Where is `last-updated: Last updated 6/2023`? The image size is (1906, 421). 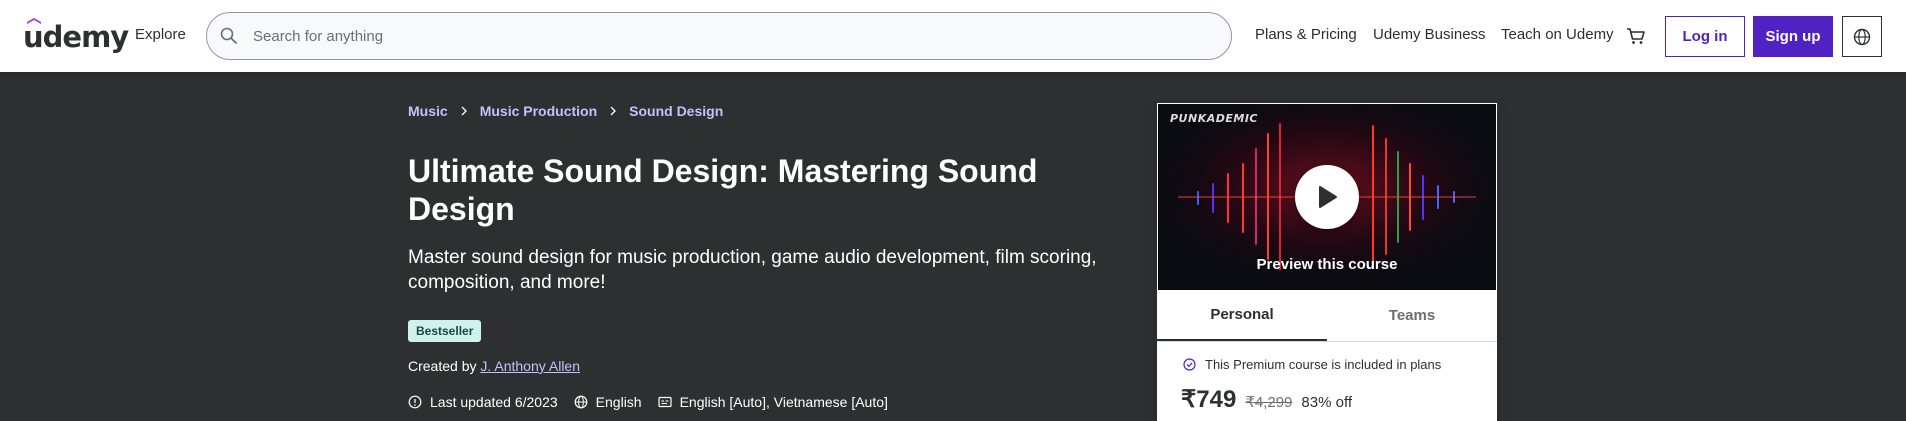
last-updated: Last updated 6/2023 is located at coordinates (483, 402).